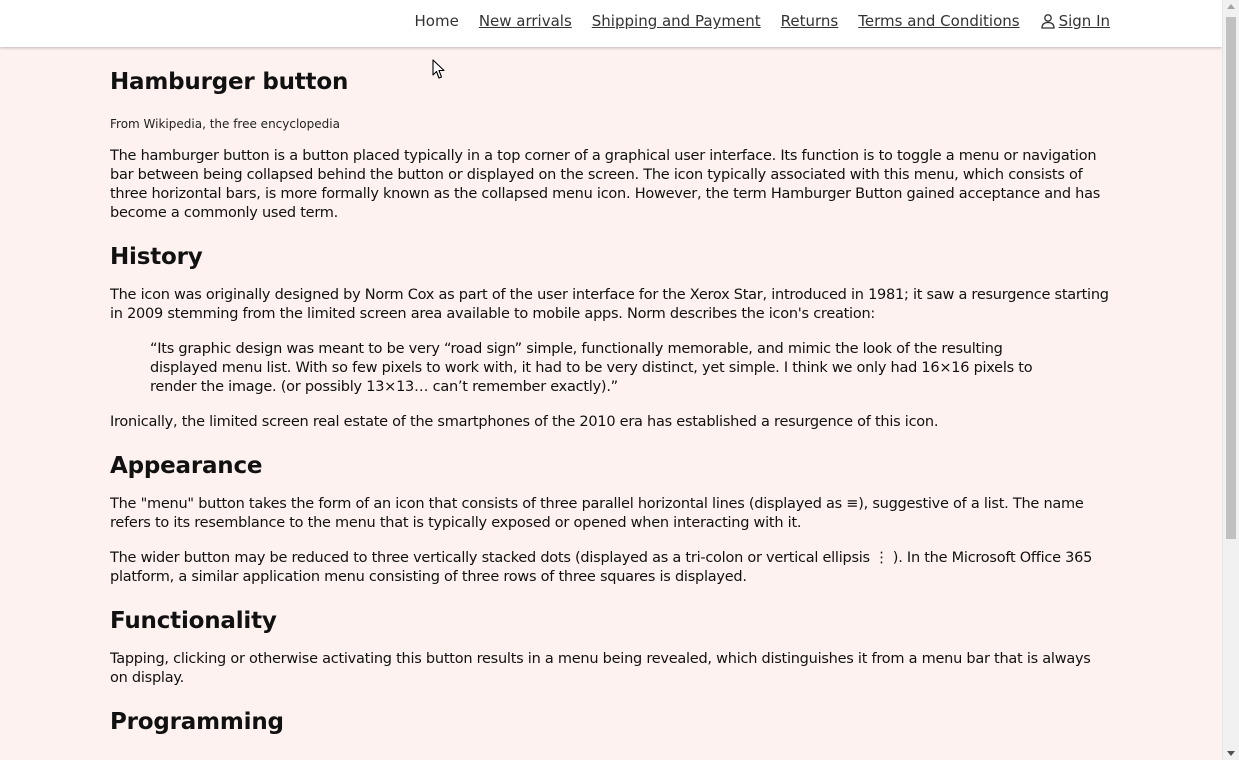 The image size is (1239, 760). I want to click on sign-in-label: Sign In, so click(1084, 21).